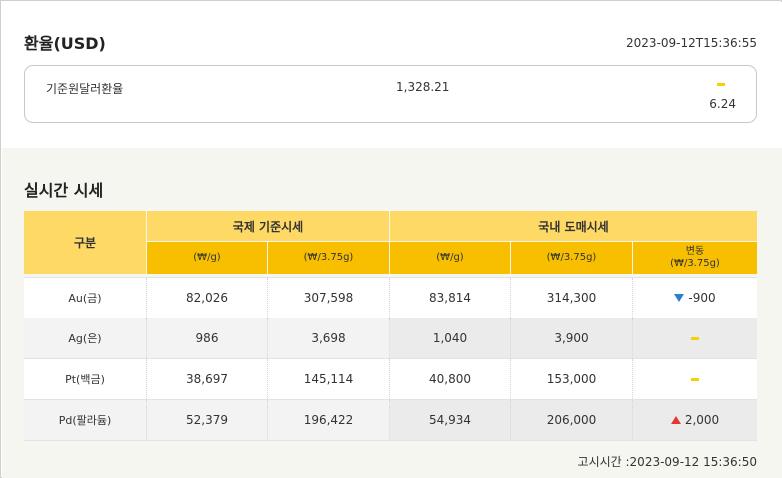 This screenshot has width=782, height=478. Describe the element at coordinates (85, 338) in the screenshot. I see `metal-name: Ag(은)` at that location.